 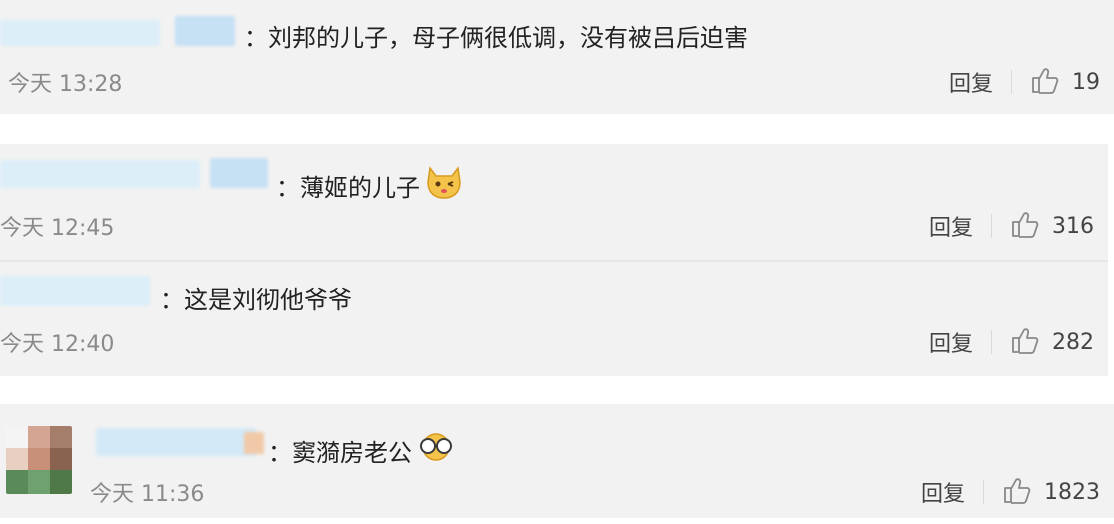 I want to click on comment-actions: 回复 19, so click(x=1024, y=82).